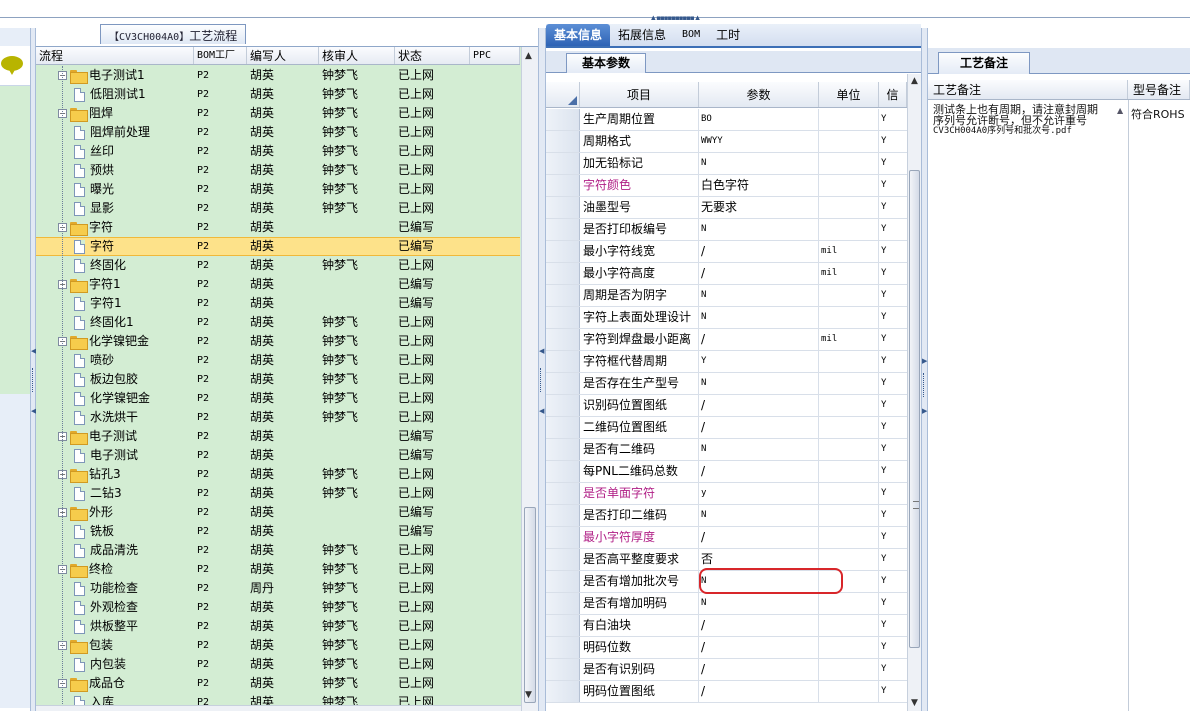 The width and height of the screenshot is (1190, 711). What do you see at coordinates (759, 207) in the screenshot?
I see `param-value-cell: 无要求` at bounding box center [759, 207].